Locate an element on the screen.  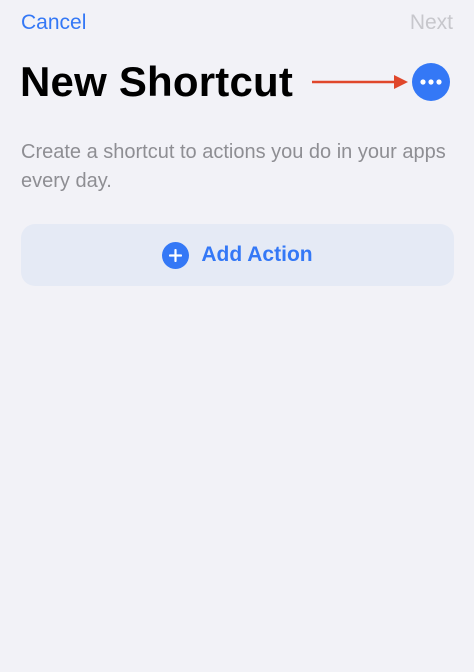
add-action-button: Add Action is located at coordinates (237, 255).